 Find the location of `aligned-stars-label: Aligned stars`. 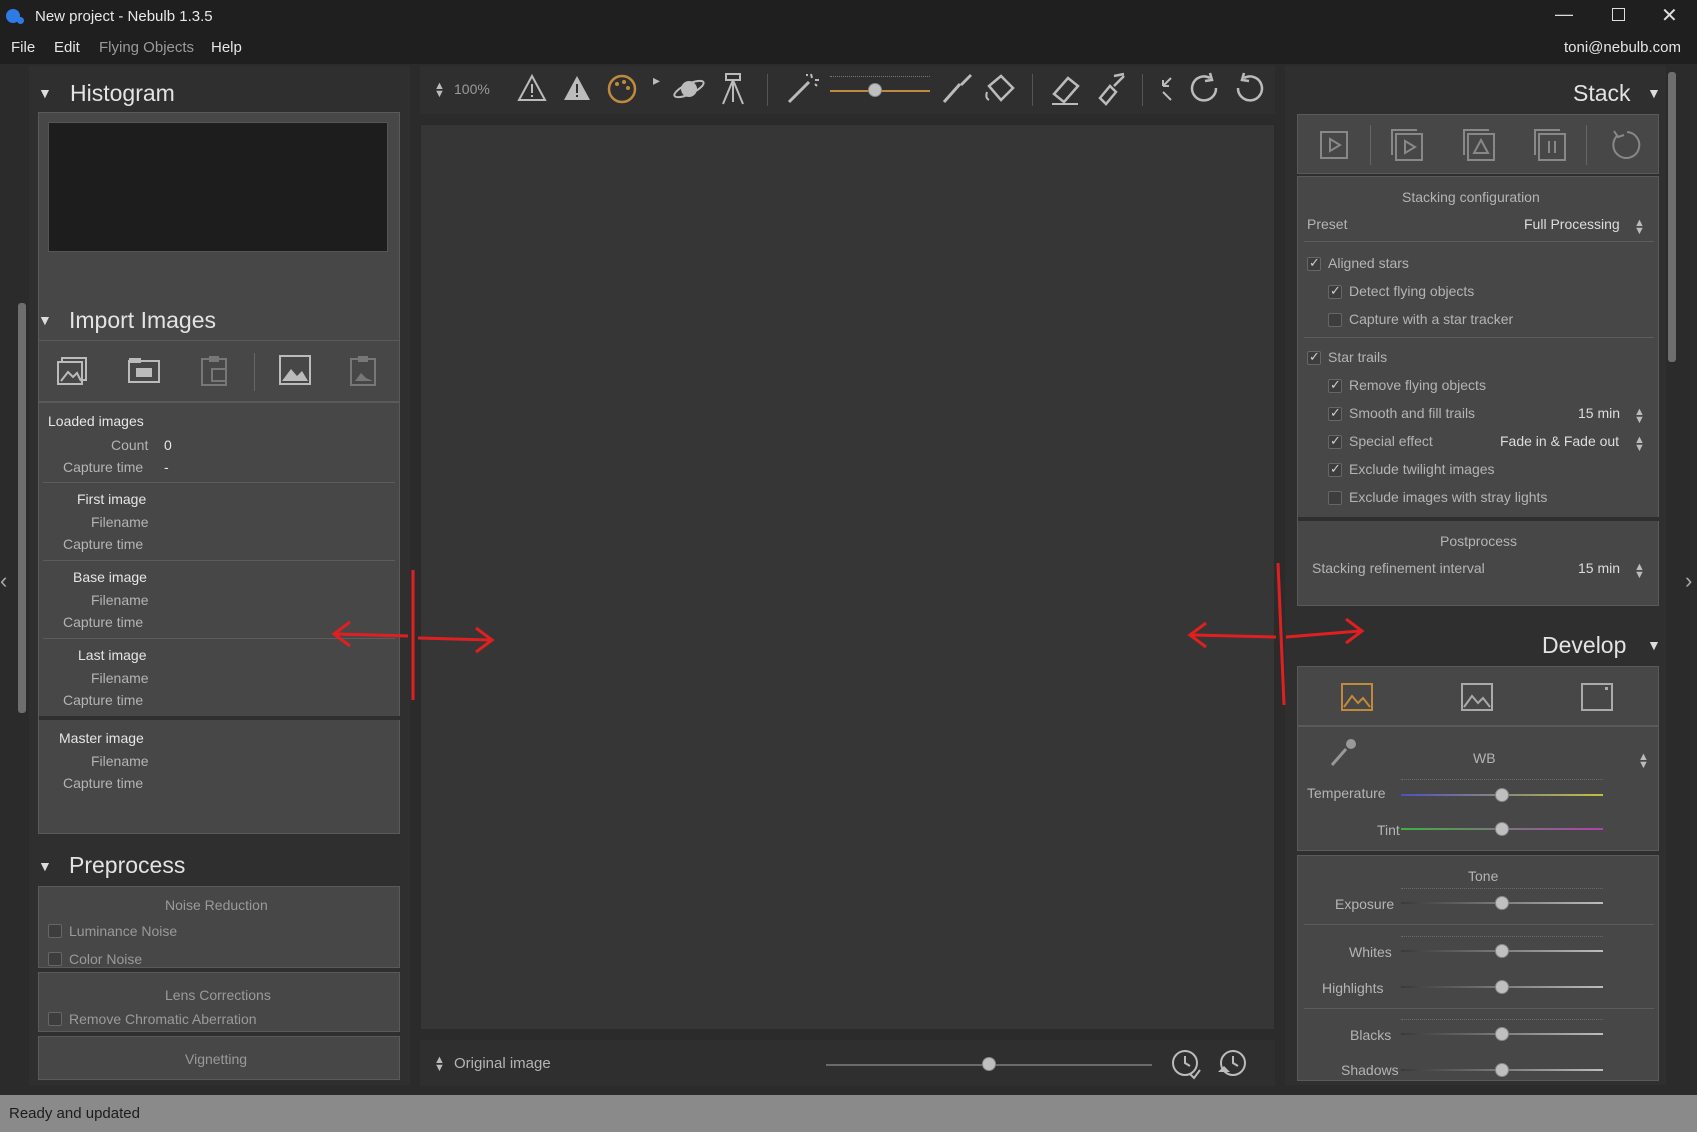

aligned-stars-label: Aligned stars is located at coordinates (1368, 263).